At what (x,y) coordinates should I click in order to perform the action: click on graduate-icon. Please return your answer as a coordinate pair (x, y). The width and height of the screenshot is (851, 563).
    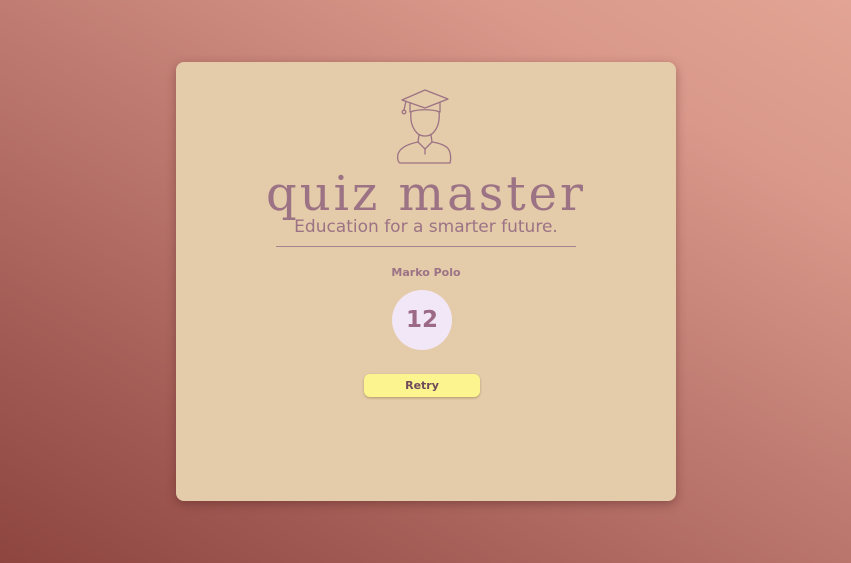
    Looking at the image, I should click on (424, 126).